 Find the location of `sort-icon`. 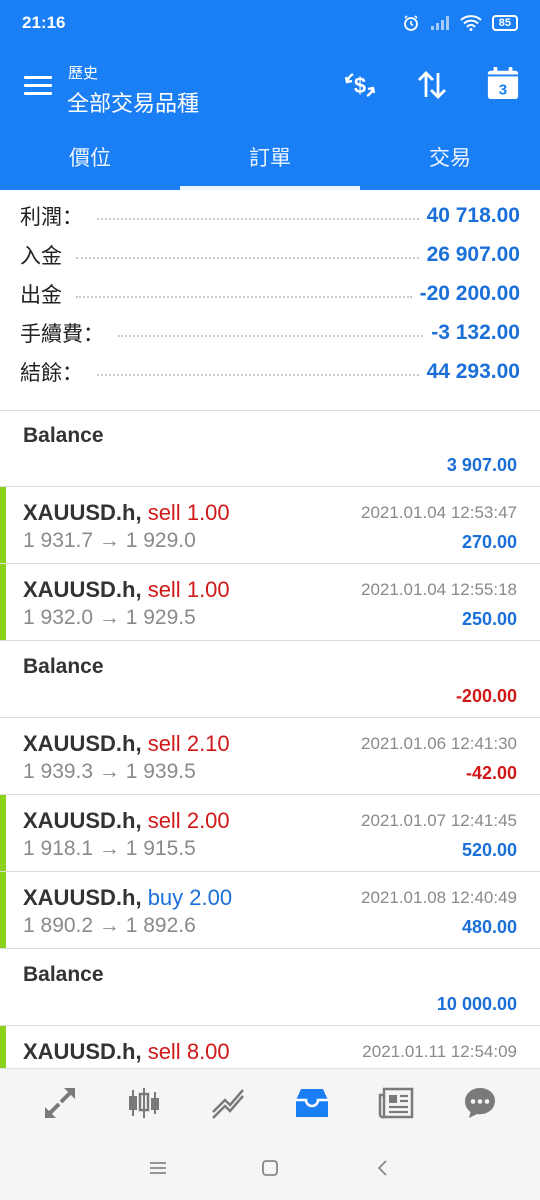

sort-icon is located at coordinates (432, 85).